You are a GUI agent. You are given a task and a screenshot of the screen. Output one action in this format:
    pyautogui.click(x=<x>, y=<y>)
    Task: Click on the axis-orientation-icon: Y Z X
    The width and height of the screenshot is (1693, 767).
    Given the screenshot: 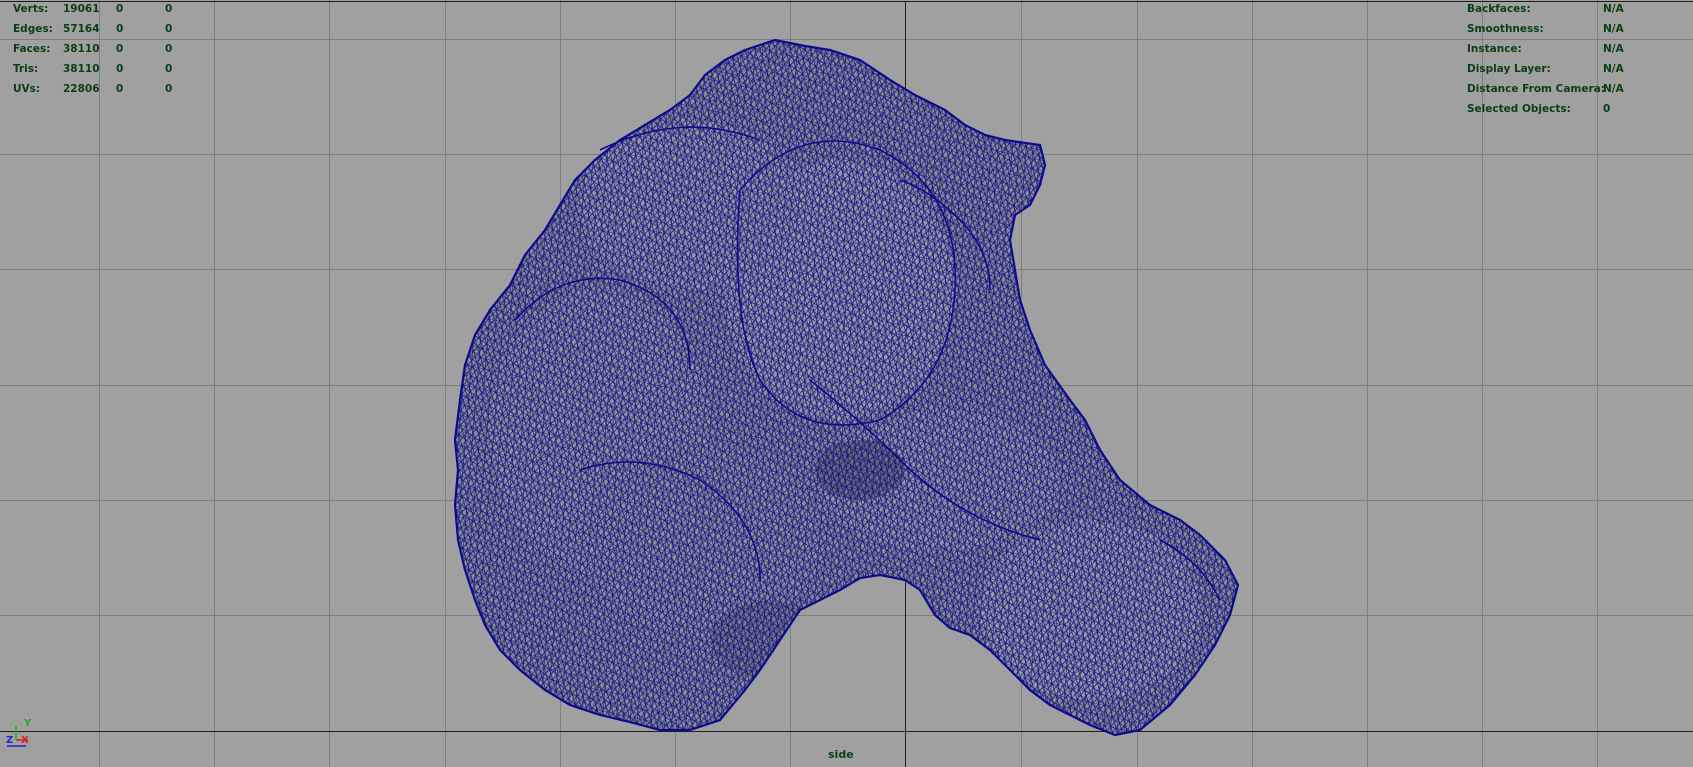 What is the action you would take?
    pyautogui.click(x=19, y=732)
    